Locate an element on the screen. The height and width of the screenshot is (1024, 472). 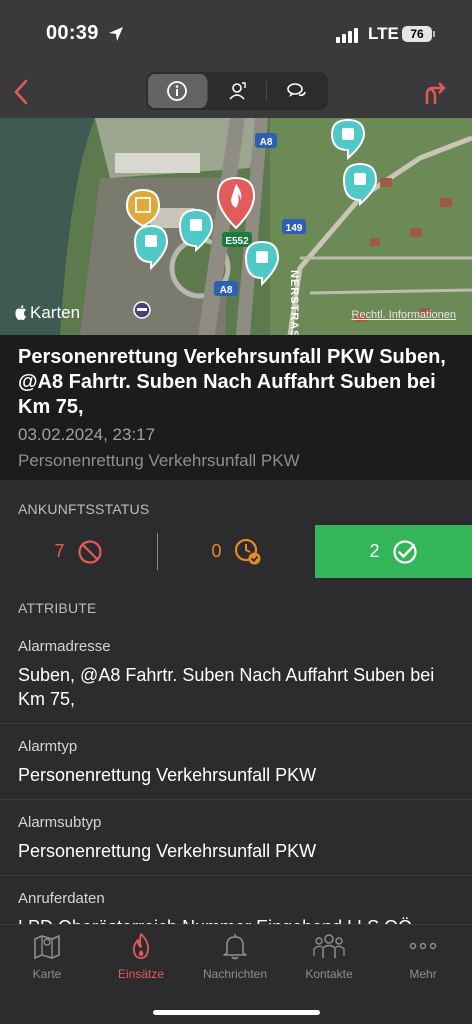
arrival-confirmed-button: 2 is located at coordinates (393, 551).